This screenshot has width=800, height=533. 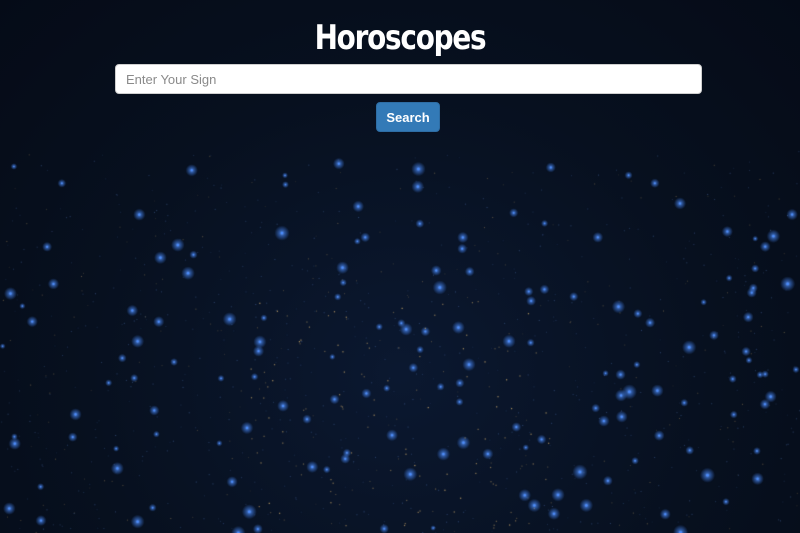 I want to click on page-title: Horoscopes, so click(x=400, y=38).